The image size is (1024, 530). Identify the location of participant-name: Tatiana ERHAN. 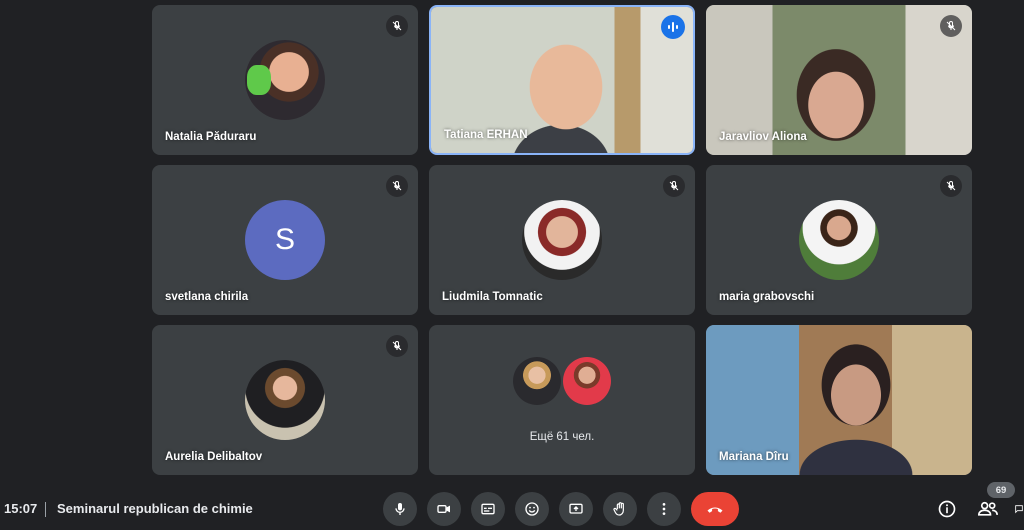
(486, 135).